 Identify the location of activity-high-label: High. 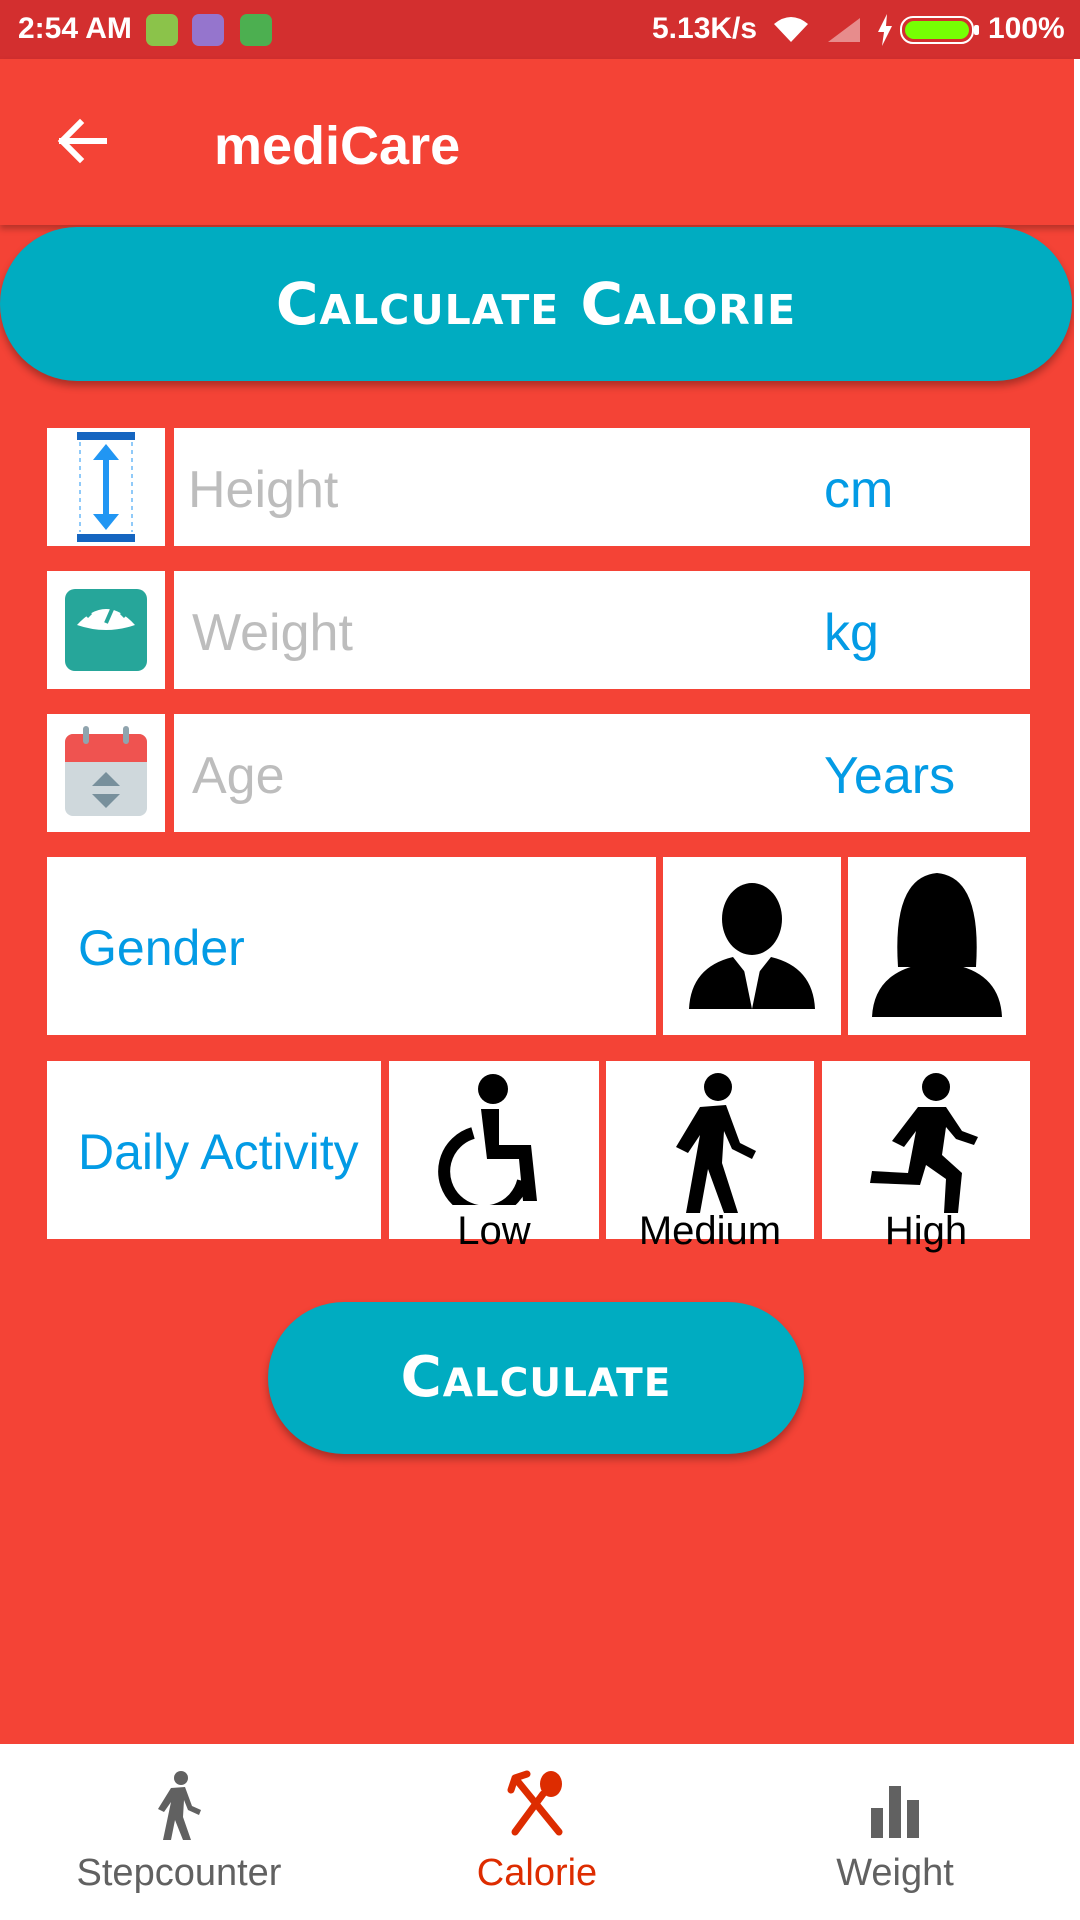
(926, 1231).